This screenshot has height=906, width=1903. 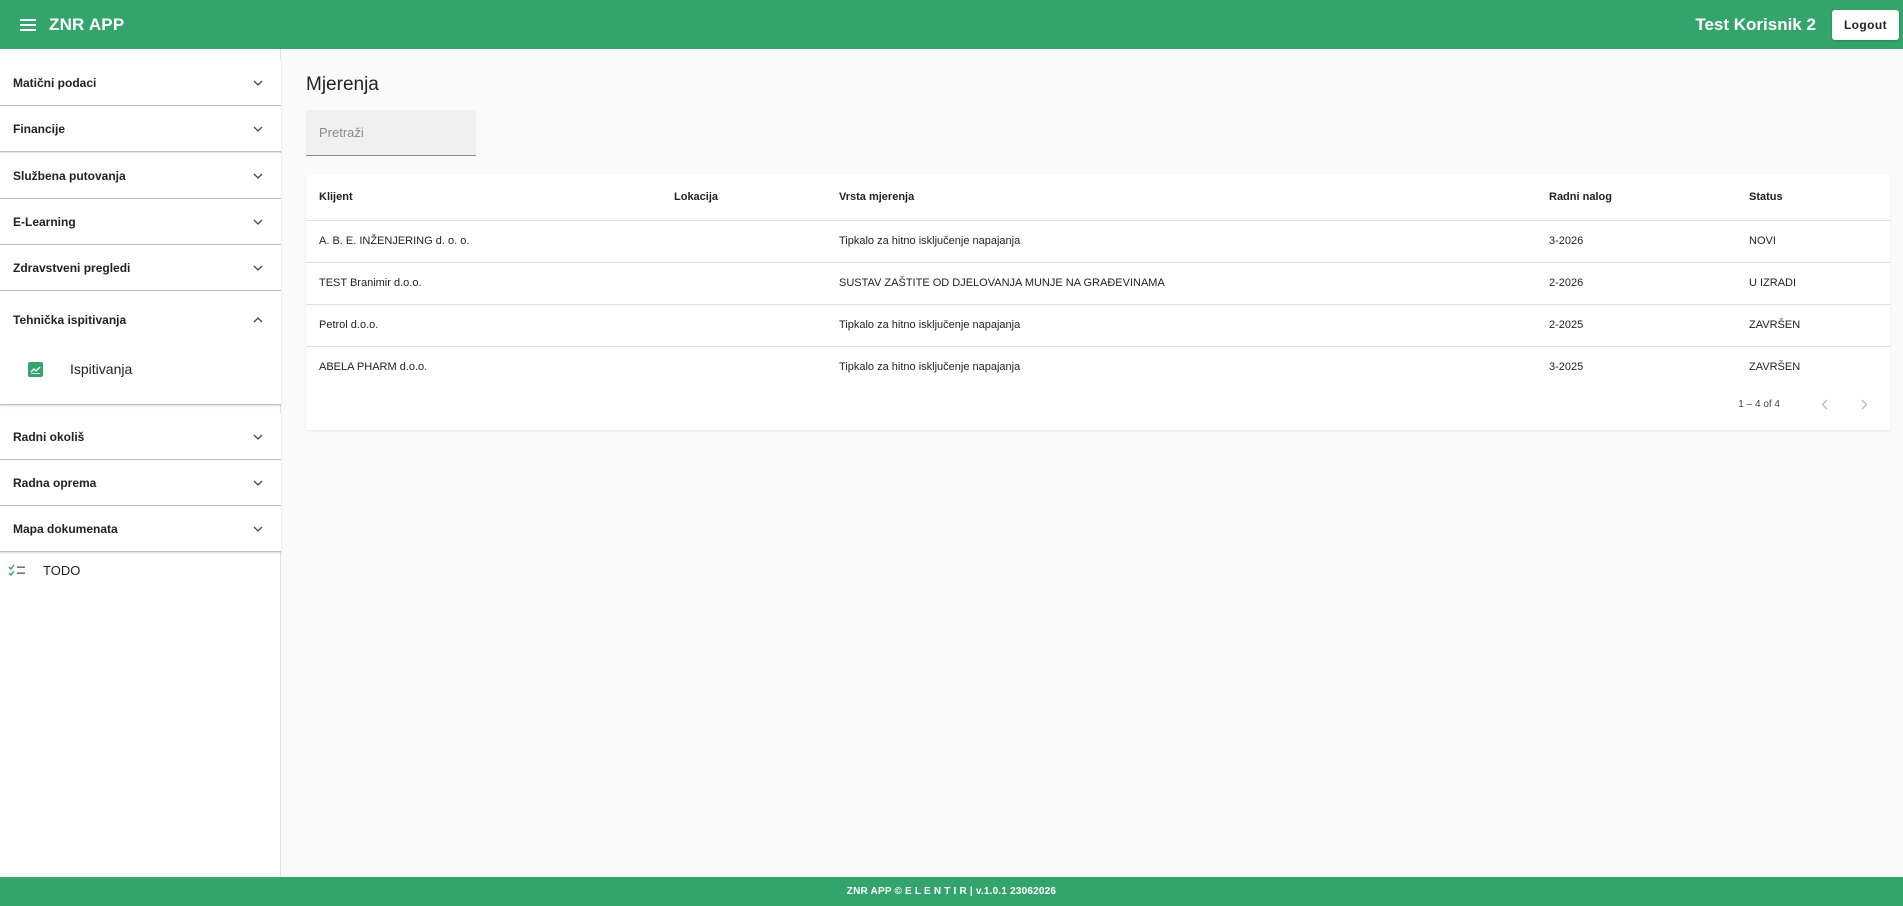 I want to click on cell-radni-nalog: 2-2026, so click(x=1636, y=283).